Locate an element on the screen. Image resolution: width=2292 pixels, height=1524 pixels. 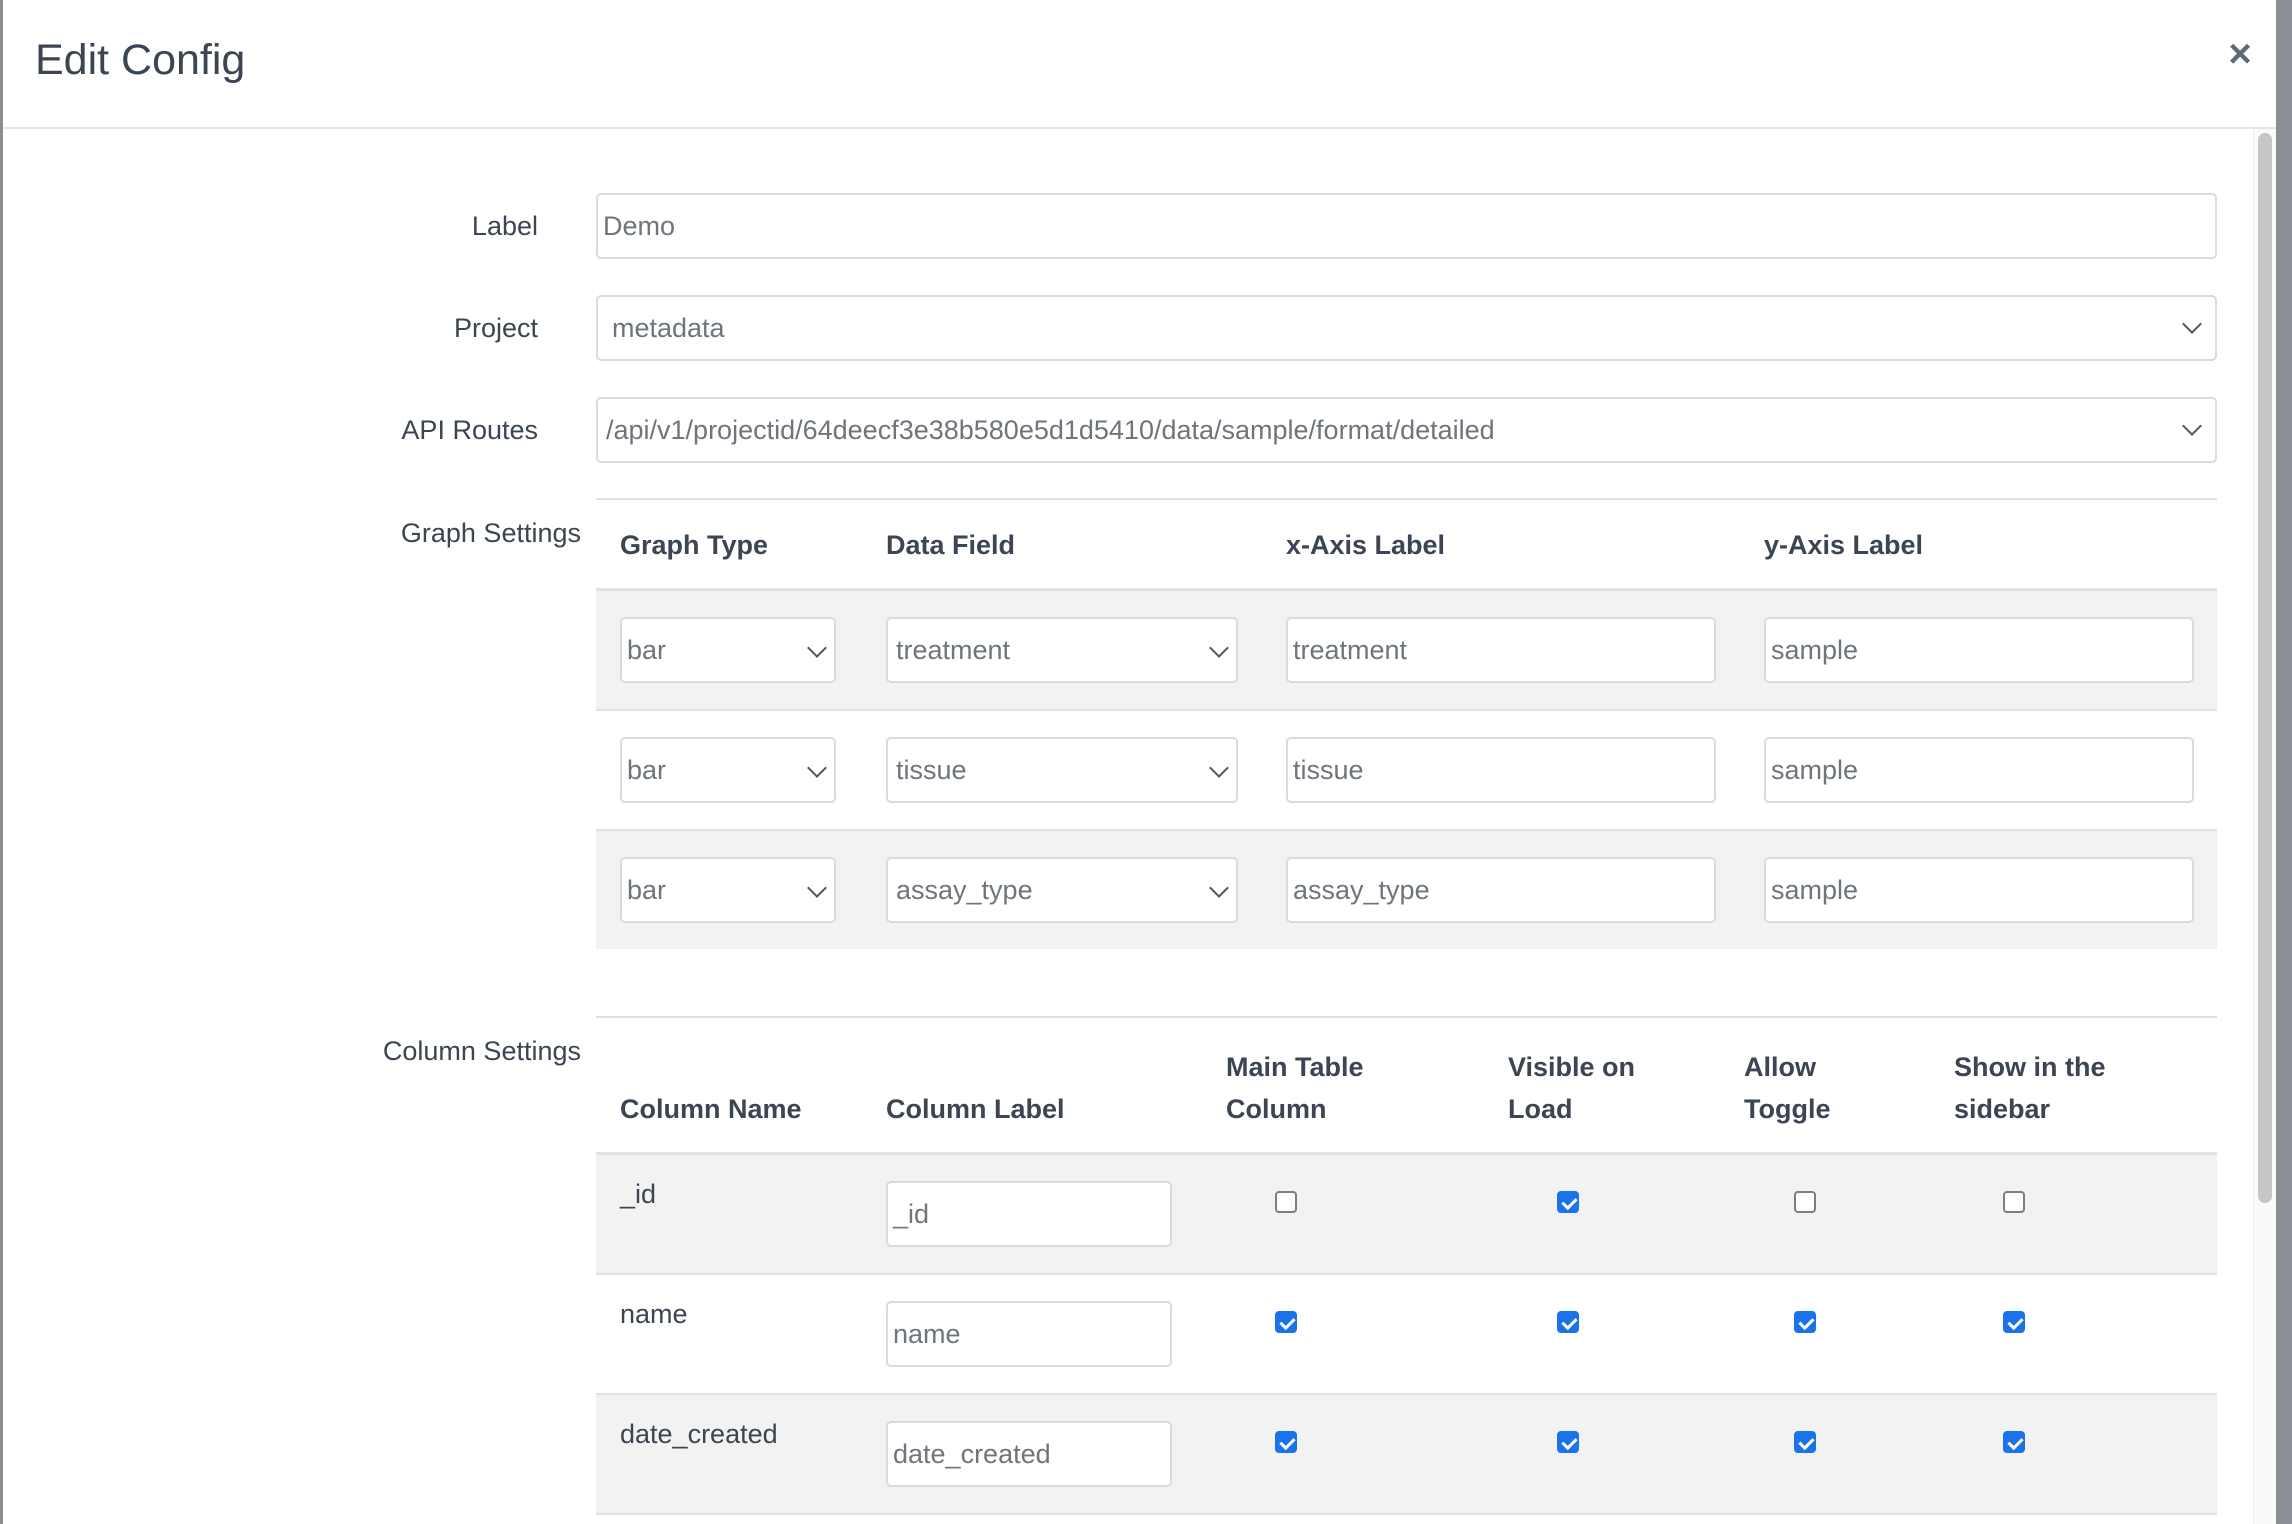
header-show-in-sidebar-l1: Show in the is located at coordinates (2030, 1067).